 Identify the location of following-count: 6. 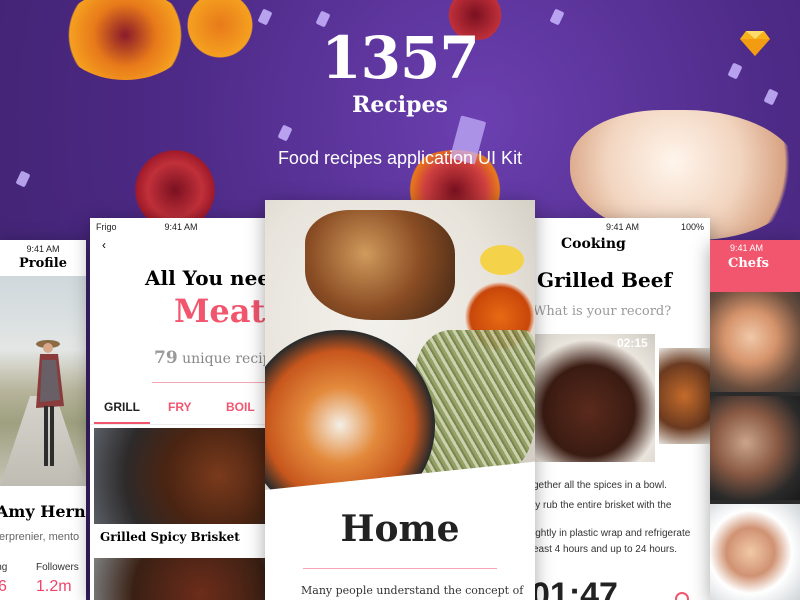
(3, 586).